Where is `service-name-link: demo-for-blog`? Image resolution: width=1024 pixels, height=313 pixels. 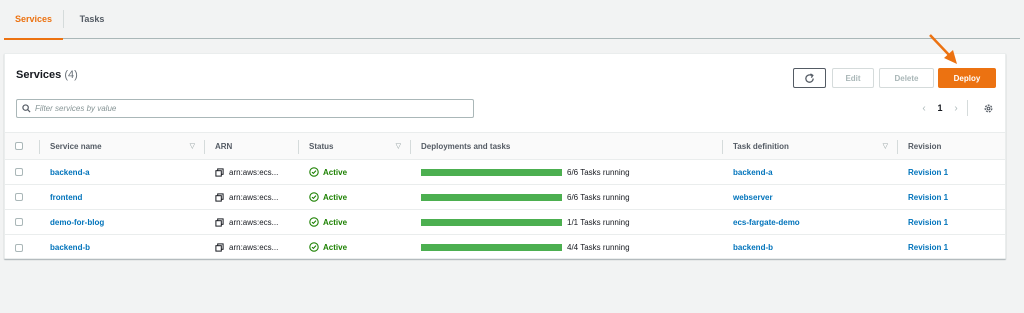 service-name-link: demo-for-blog is located at coordinates (77, 222).